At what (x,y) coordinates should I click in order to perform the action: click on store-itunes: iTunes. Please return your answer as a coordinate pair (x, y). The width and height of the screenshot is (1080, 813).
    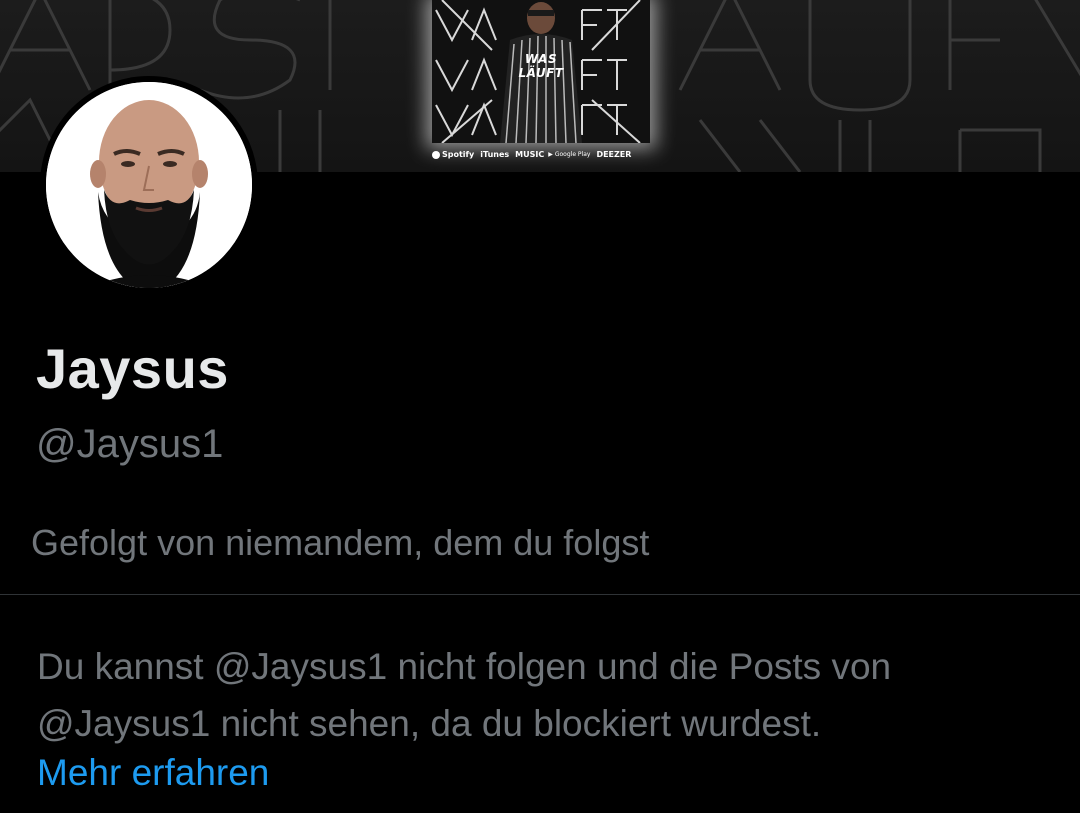
    Looking at the image, I should click on (493, 154).